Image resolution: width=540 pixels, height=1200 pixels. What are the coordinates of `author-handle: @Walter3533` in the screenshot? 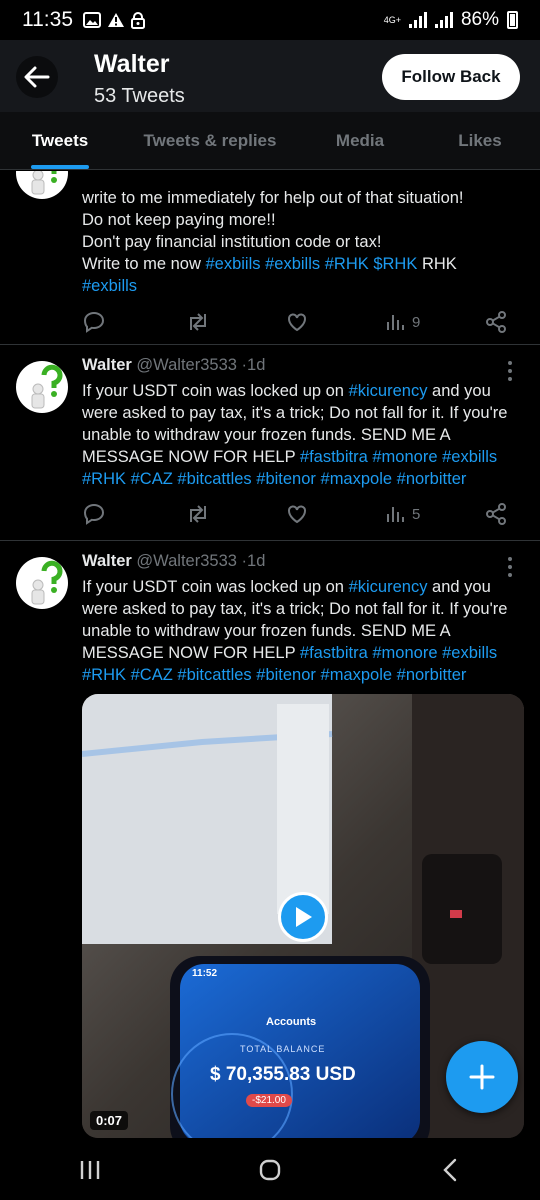 It's located at (186, 561).